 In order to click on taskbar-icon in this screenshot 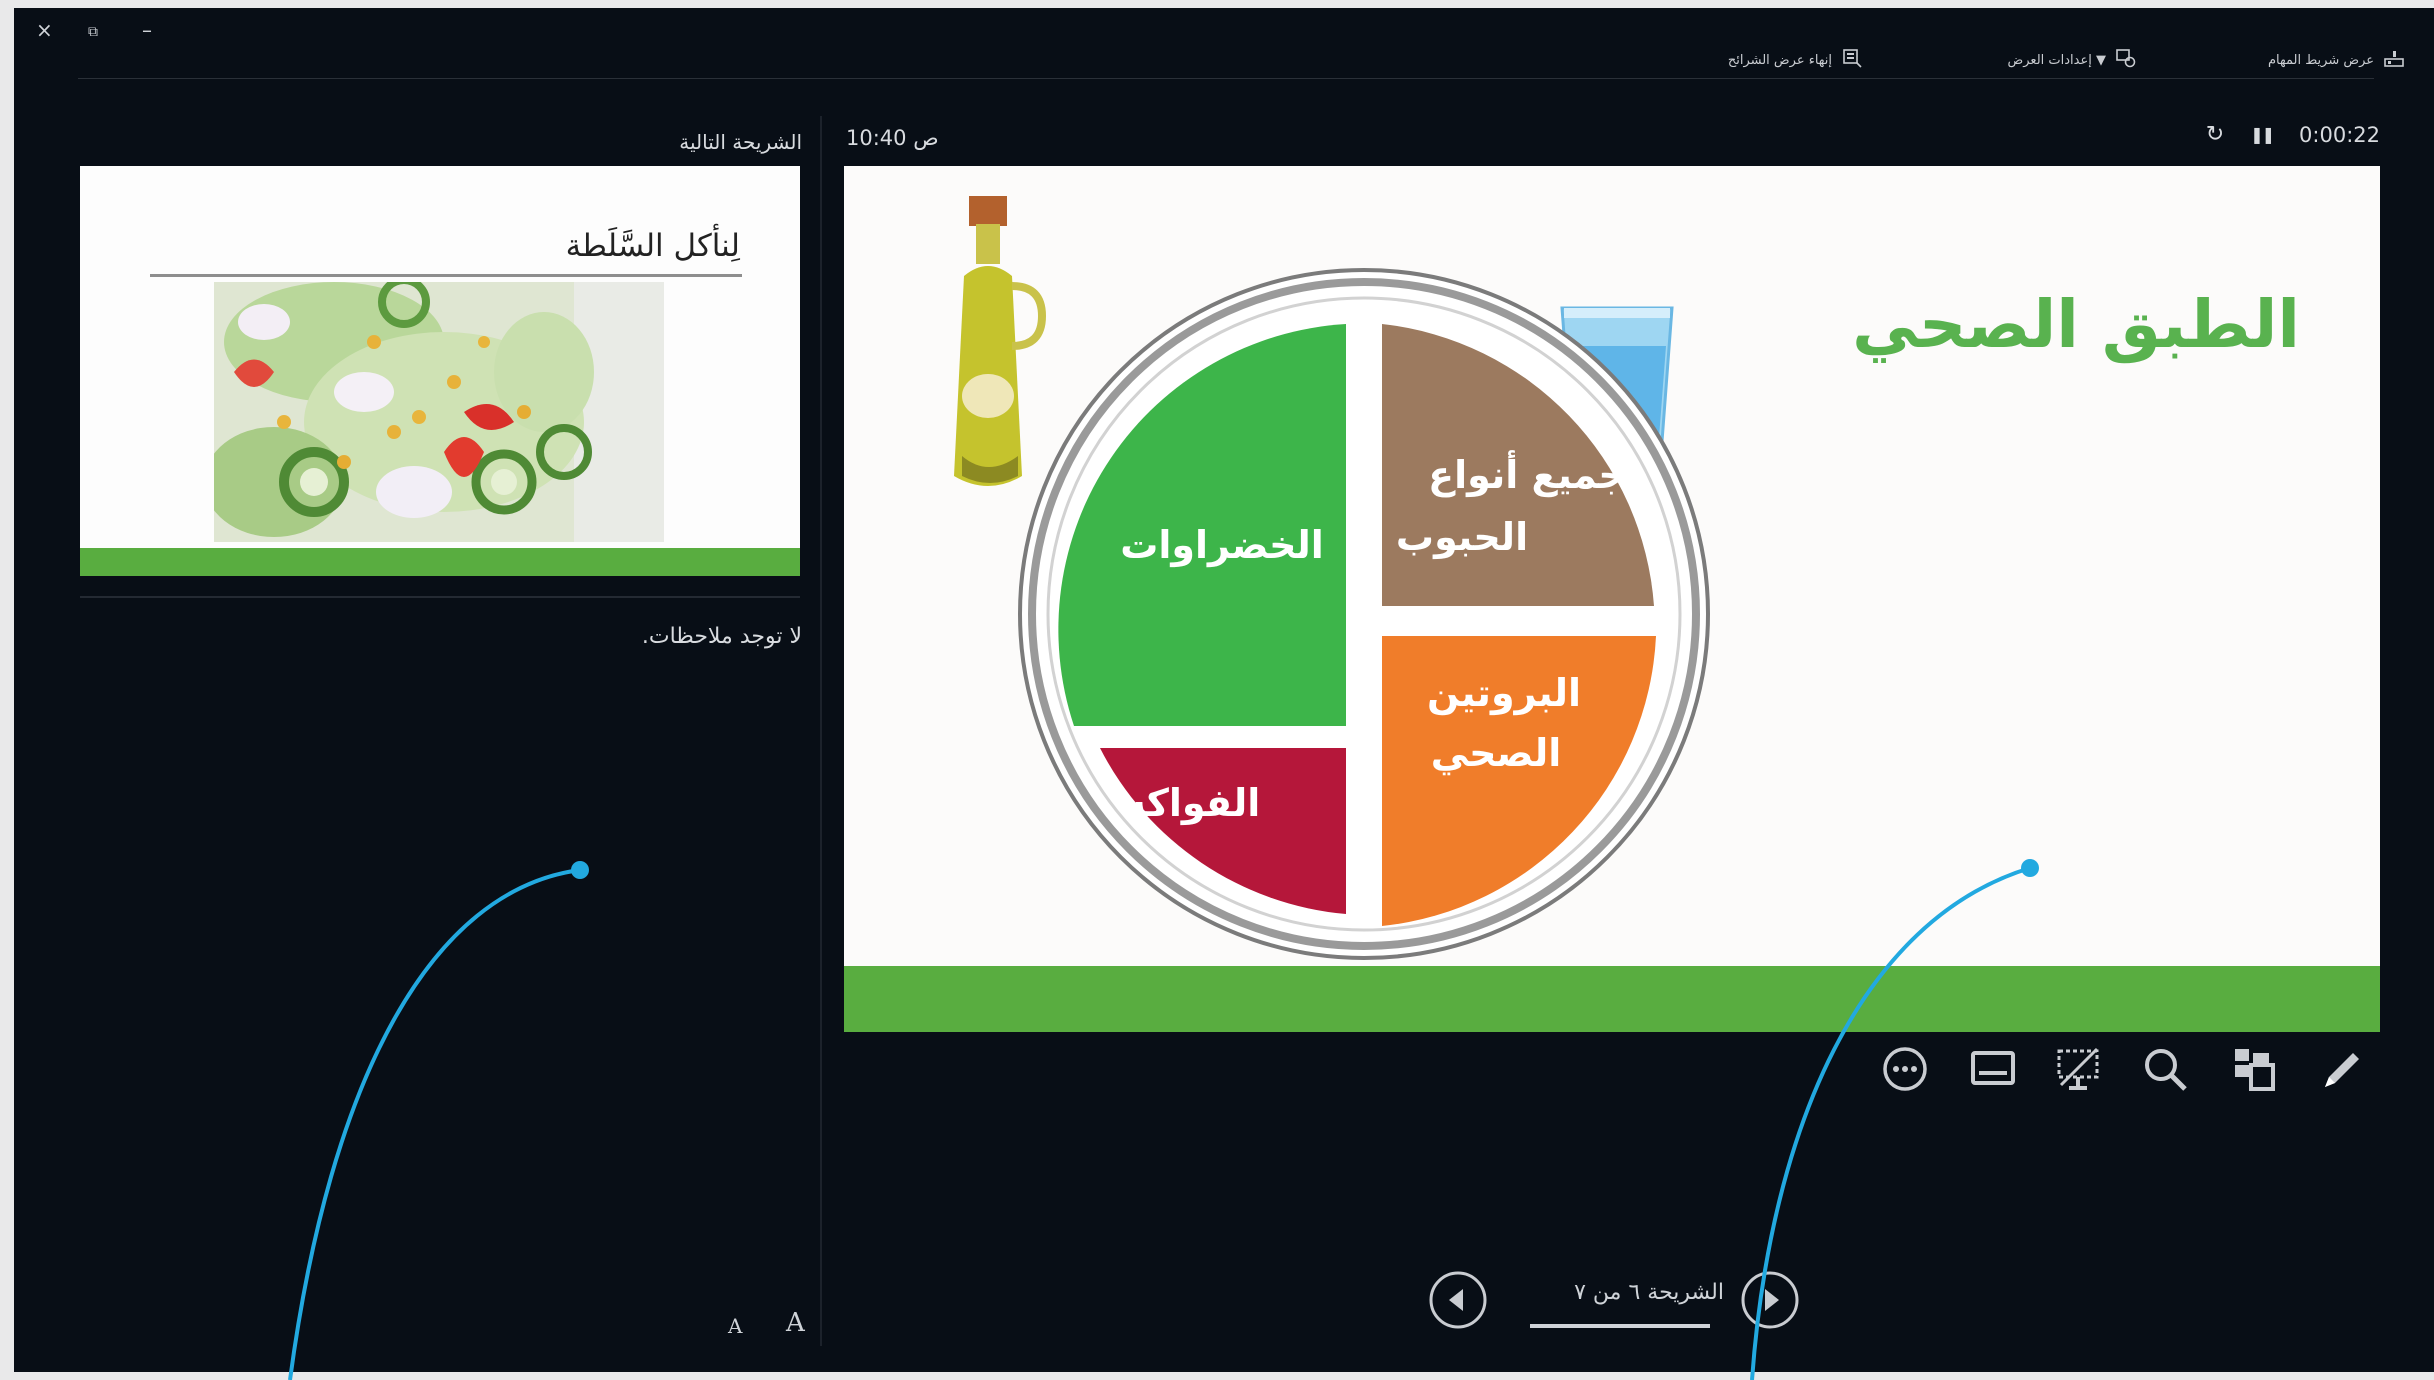, I will do `click(2394, 60)`.